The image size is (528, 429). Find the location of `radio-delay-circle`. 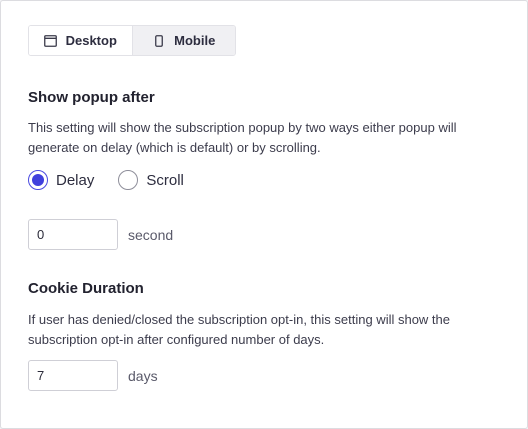

radio-delay-circle is located at coordinates (38, 180).